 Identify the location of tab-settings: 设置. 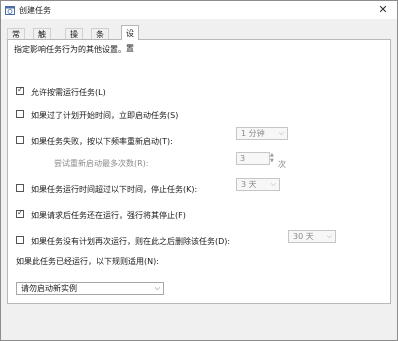
(130, 39).